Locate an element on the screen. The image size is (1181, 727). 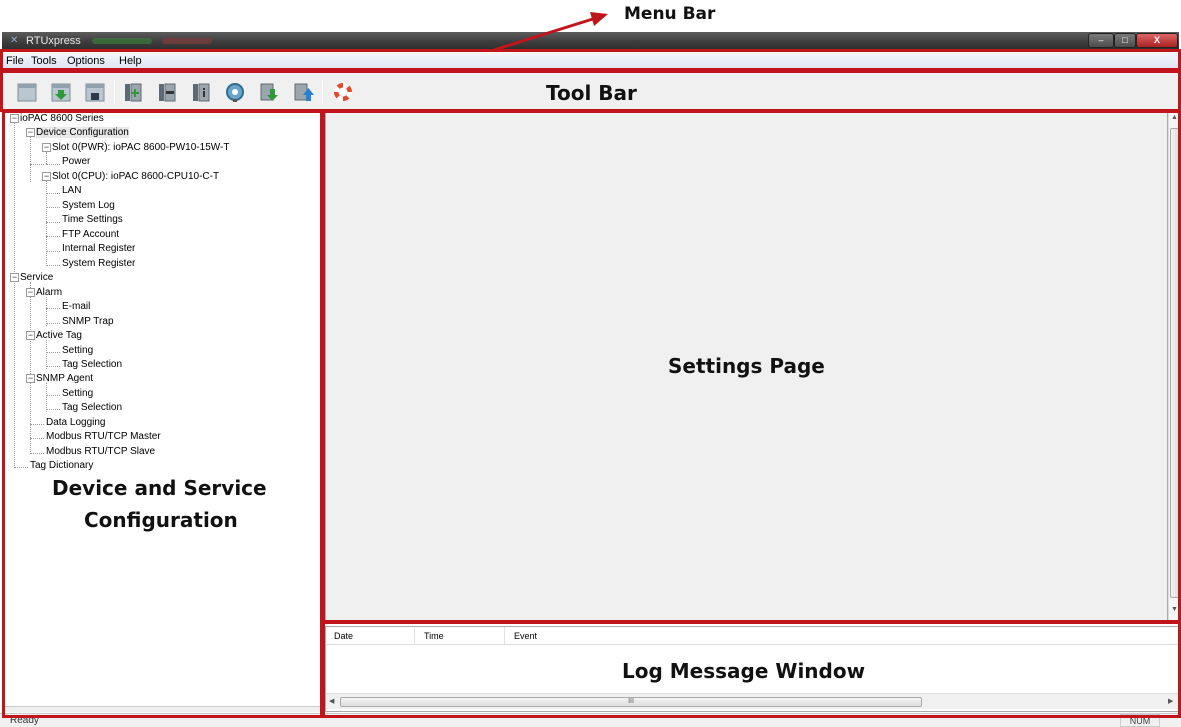
tree-item-time-settings: Time Settings is located at coordinates (92, 219).